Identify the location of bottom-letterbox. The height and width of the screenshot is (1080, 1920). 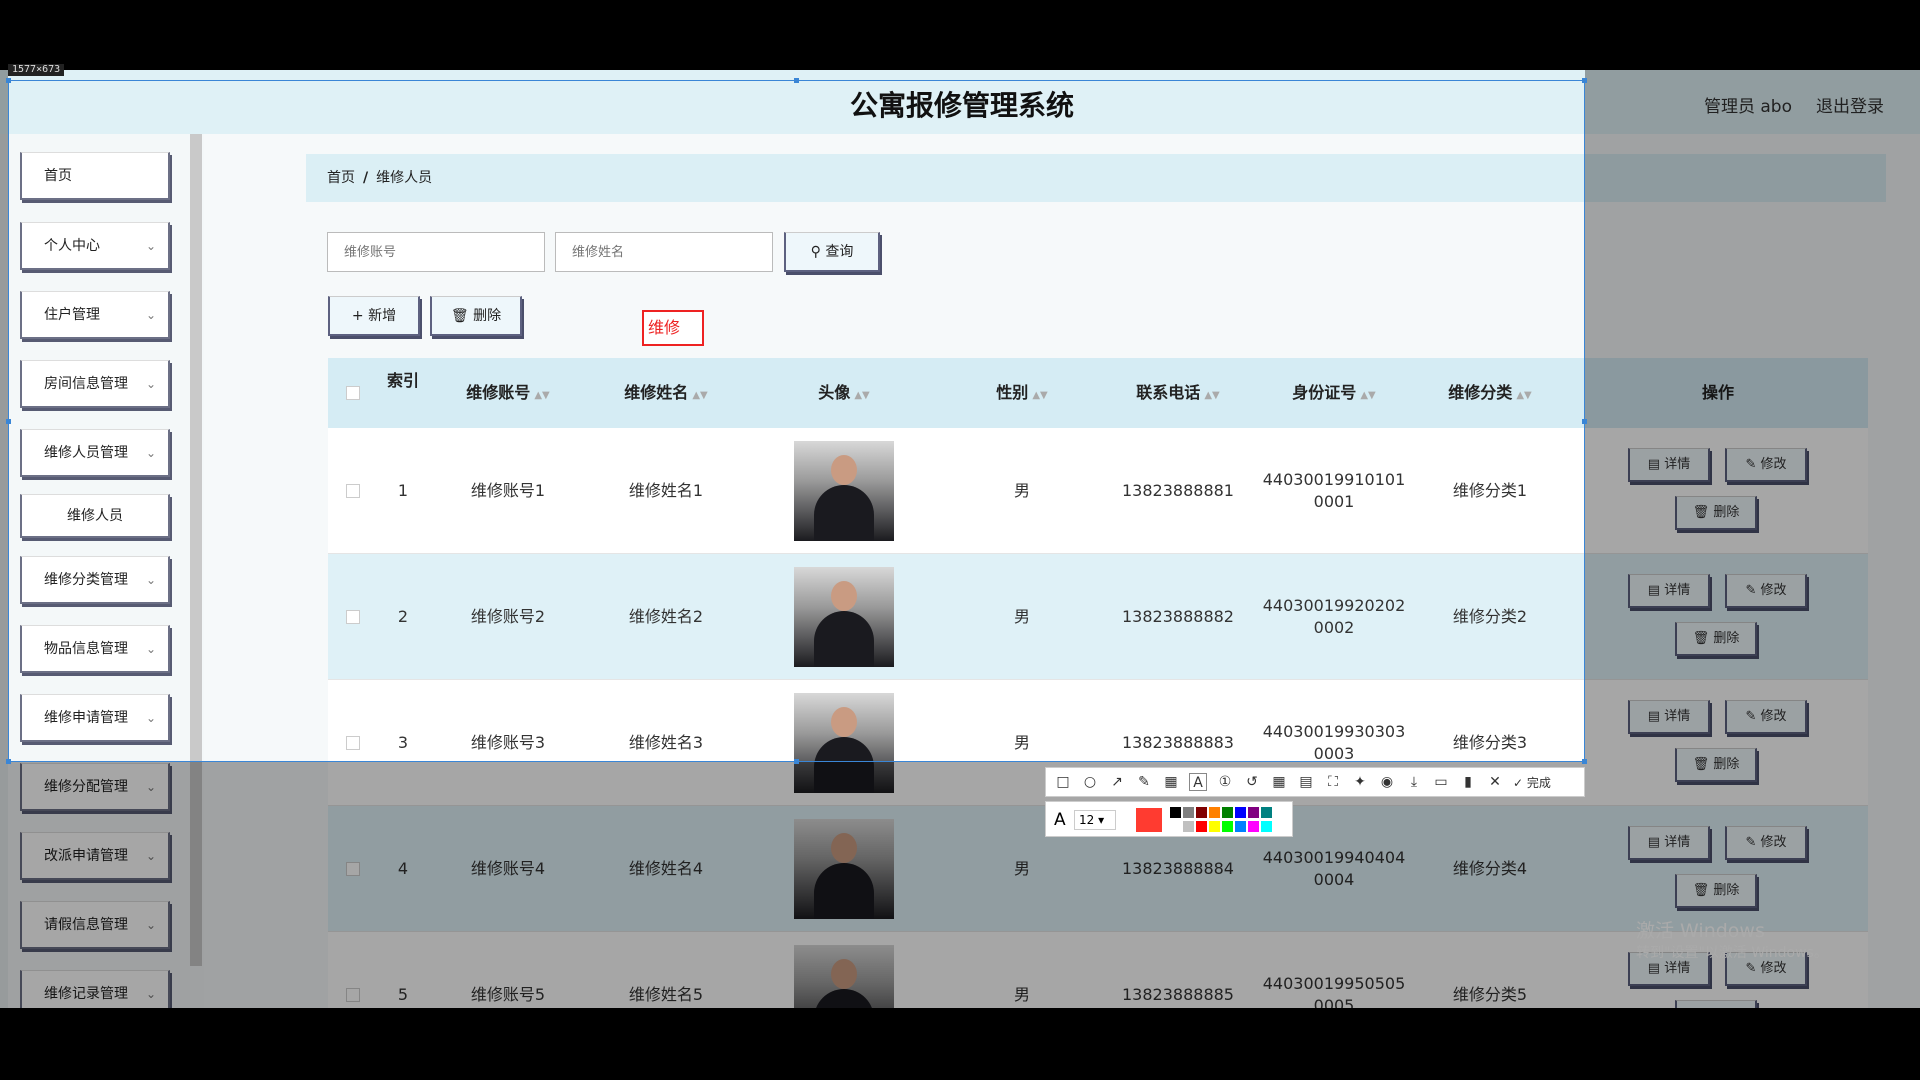
(960, 1044).